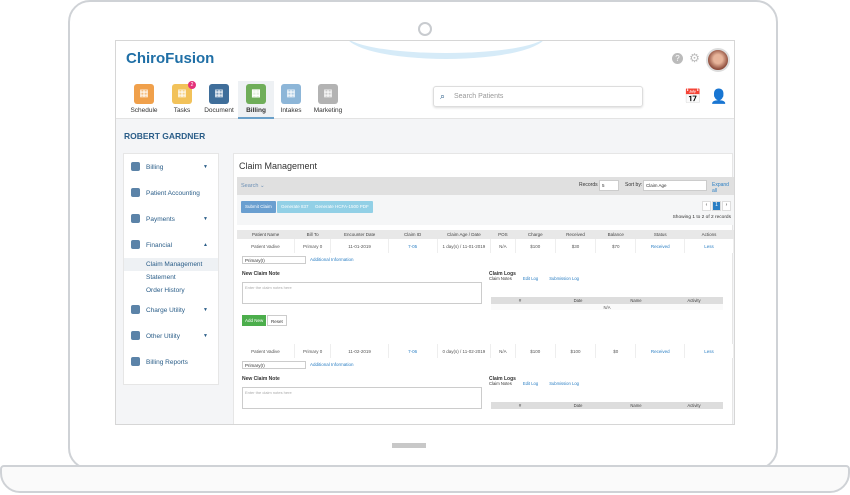  I want to click on sidebar-item-charge-utility: Charge Utility ▼, so click(171, 310).